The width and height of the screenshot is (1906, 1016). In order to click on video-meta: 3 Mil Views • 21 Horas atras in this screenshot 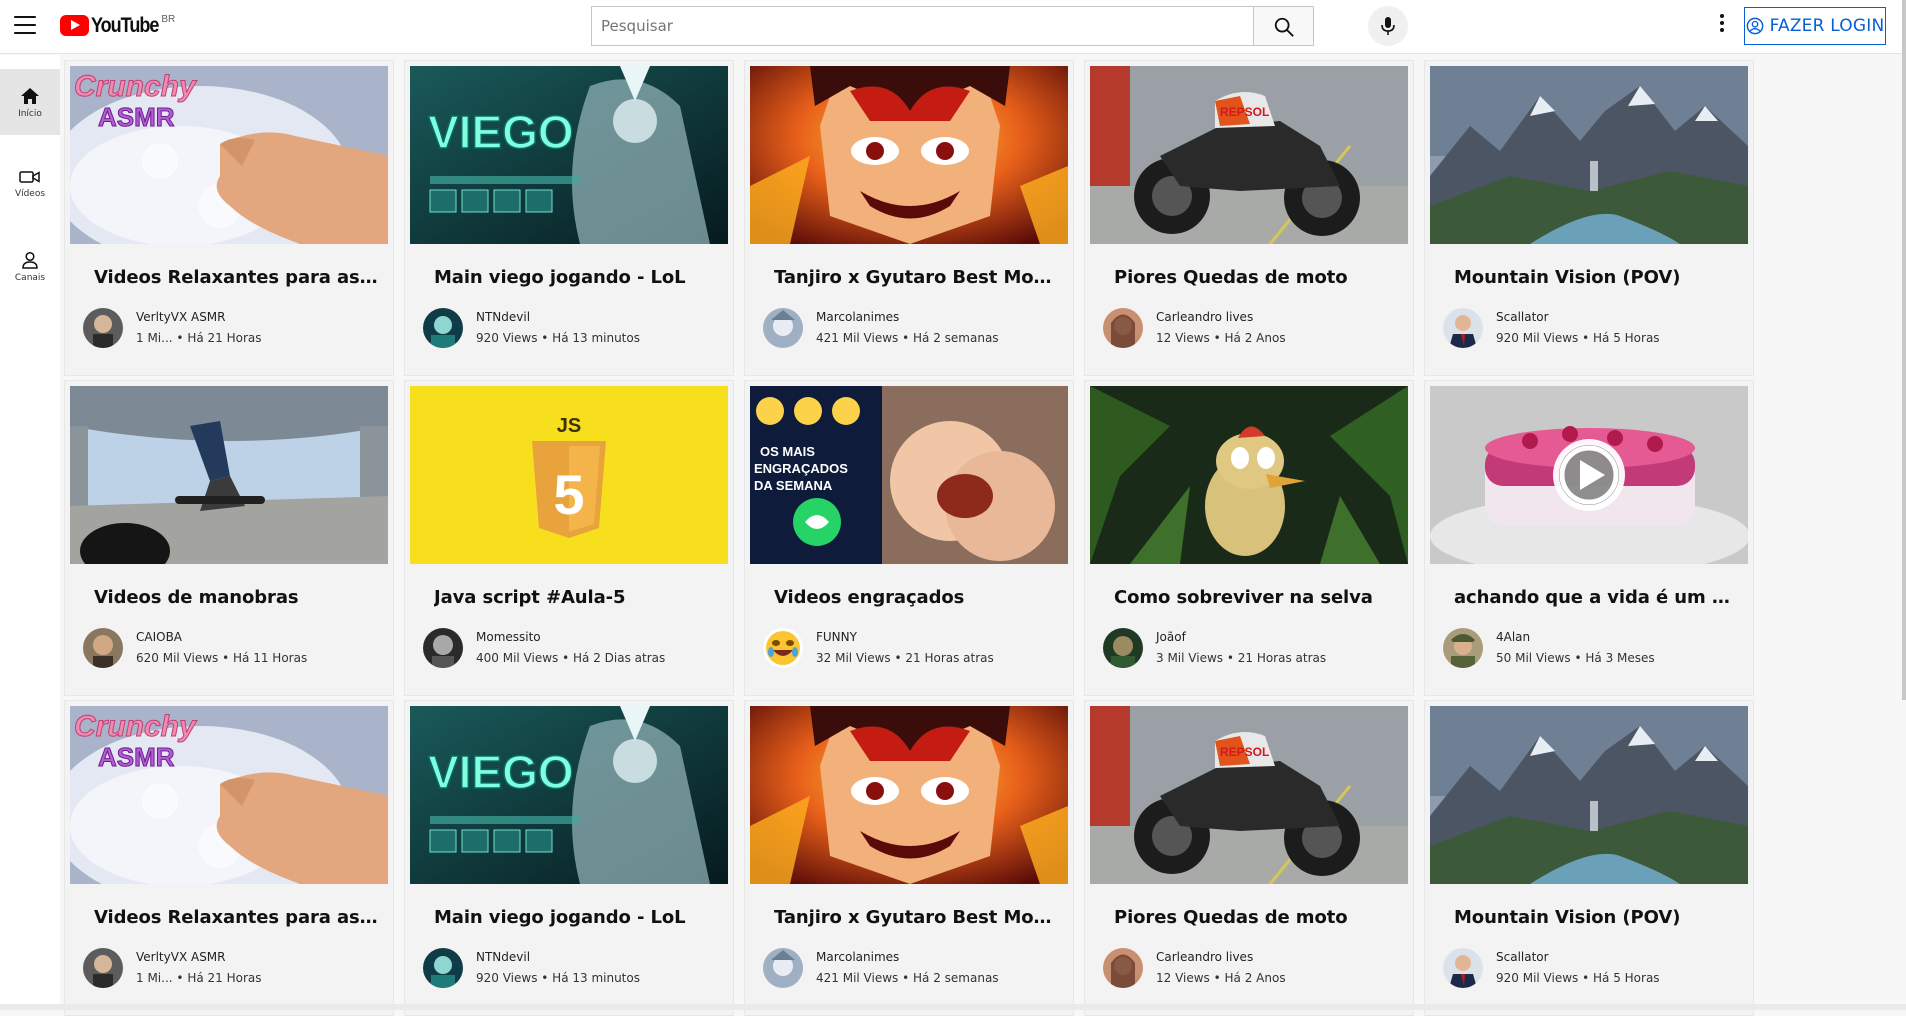, I will do `click(1241, 658)`.